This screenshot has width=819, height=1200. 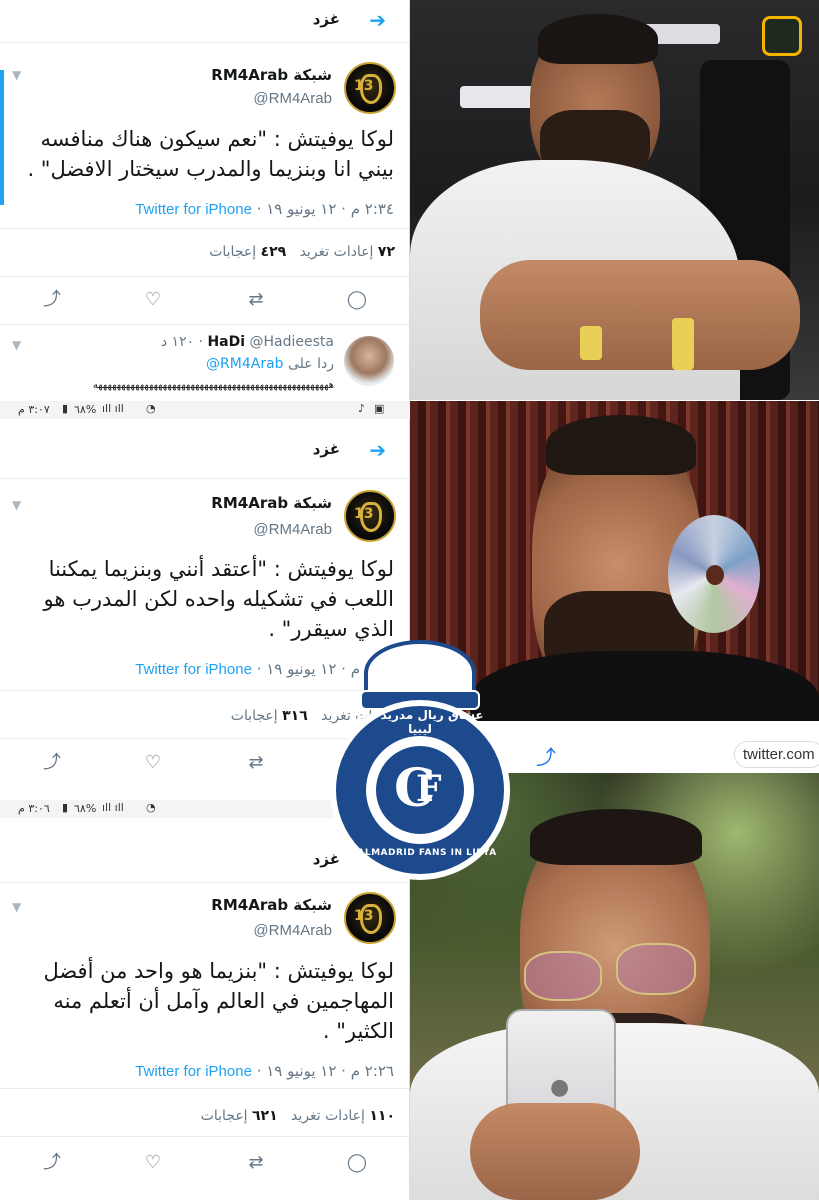 What do you see at coordinates (265, 1116) in the screenshot?
I see `like-count: ٦٢١` at bounding box center [265, 1116].